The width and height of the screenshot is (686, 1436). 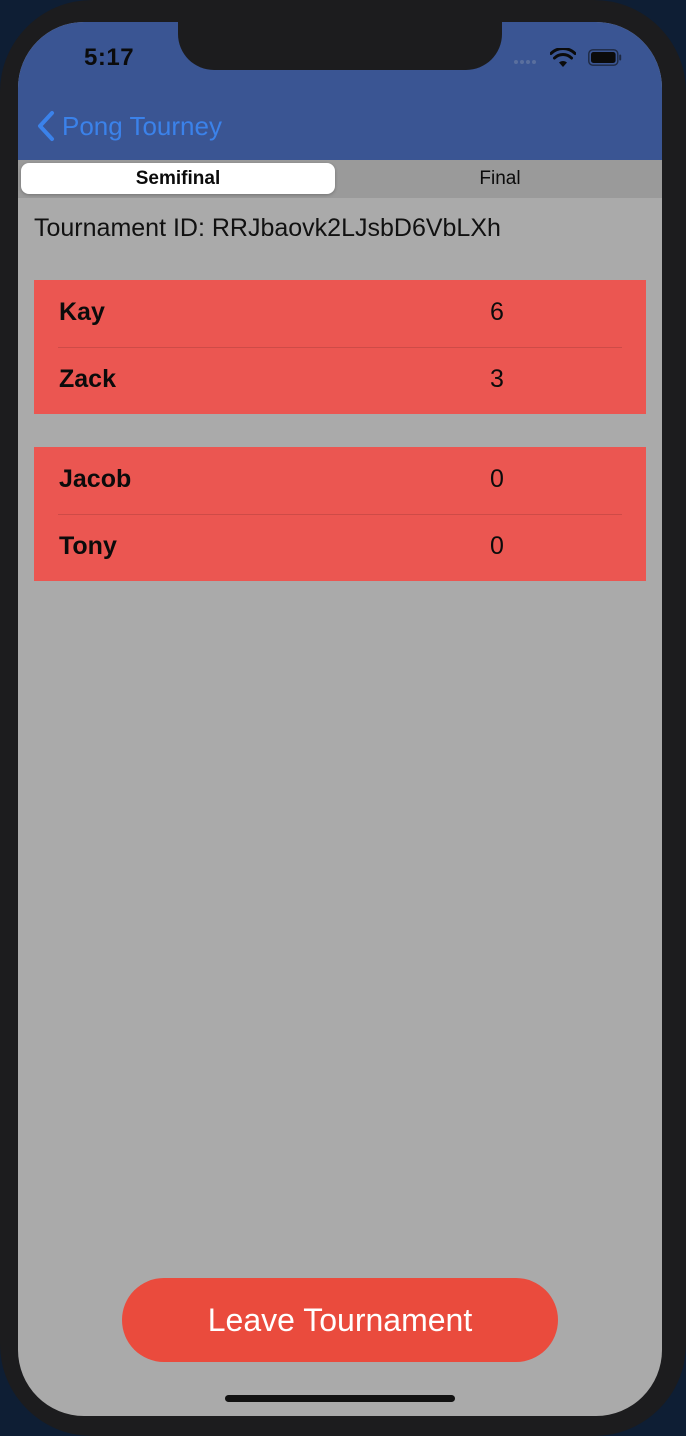 I want to click on device-notch, so click(x=340, y=46).